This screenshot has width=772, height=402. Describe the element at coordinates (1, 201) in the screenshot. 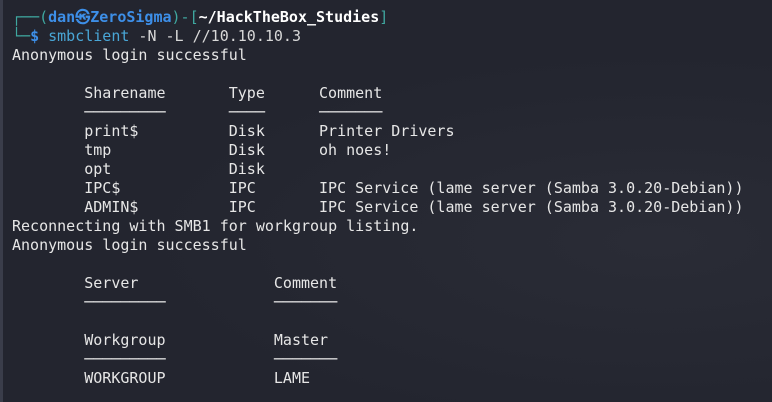

I see `window-edge` at that location.